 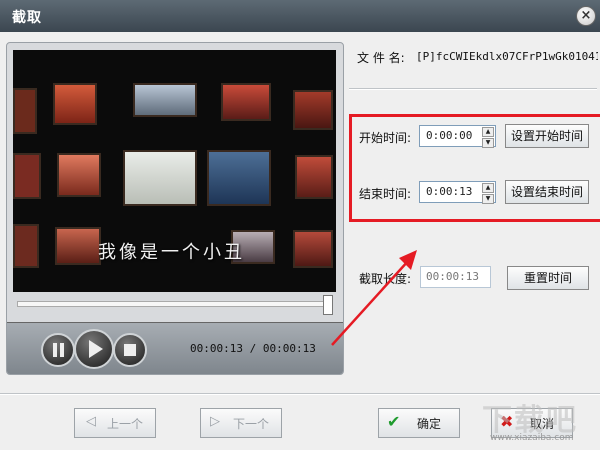 What do you see at coordinates (175, 348) in the screenshot?
I see `player-controls: 00:00:13 / 00:00:13` at bounding box center [175, 348].